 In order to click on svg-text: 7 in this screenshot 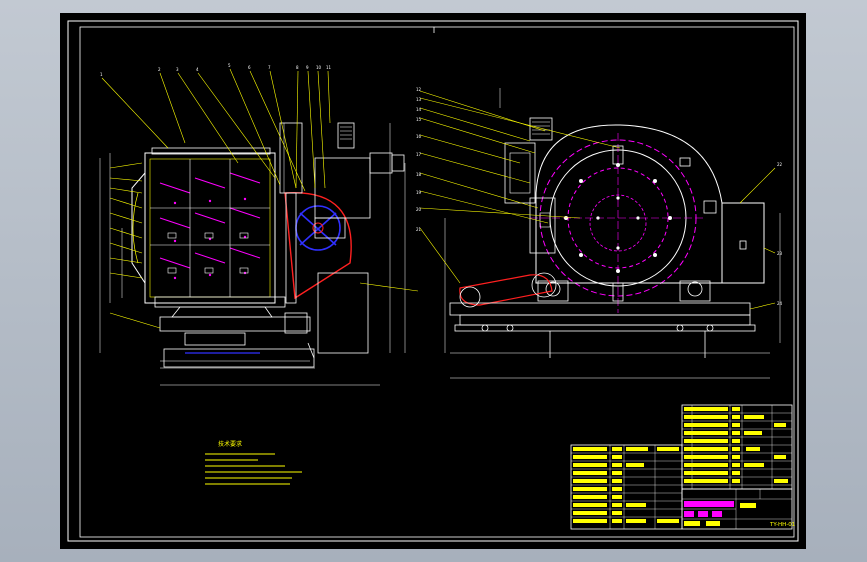, I will do `click(269, 67)`.